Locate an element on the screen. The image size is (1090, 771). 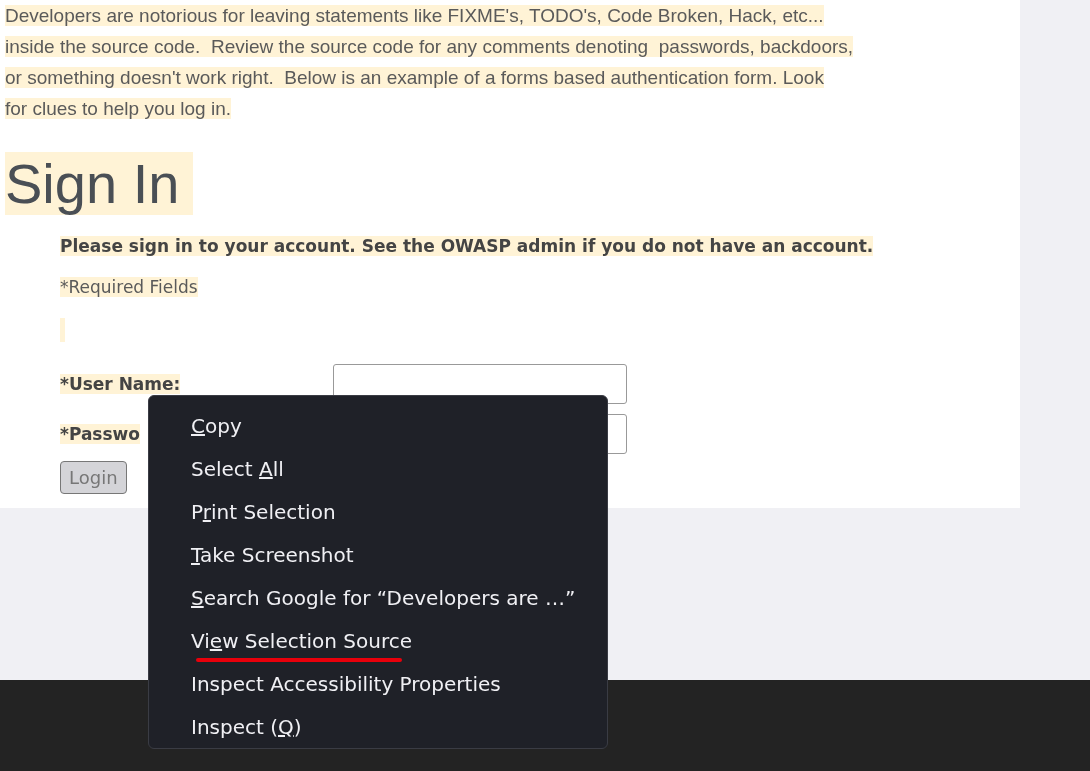
menu-item: Take Screenshot is located at coordinates (272, 554).